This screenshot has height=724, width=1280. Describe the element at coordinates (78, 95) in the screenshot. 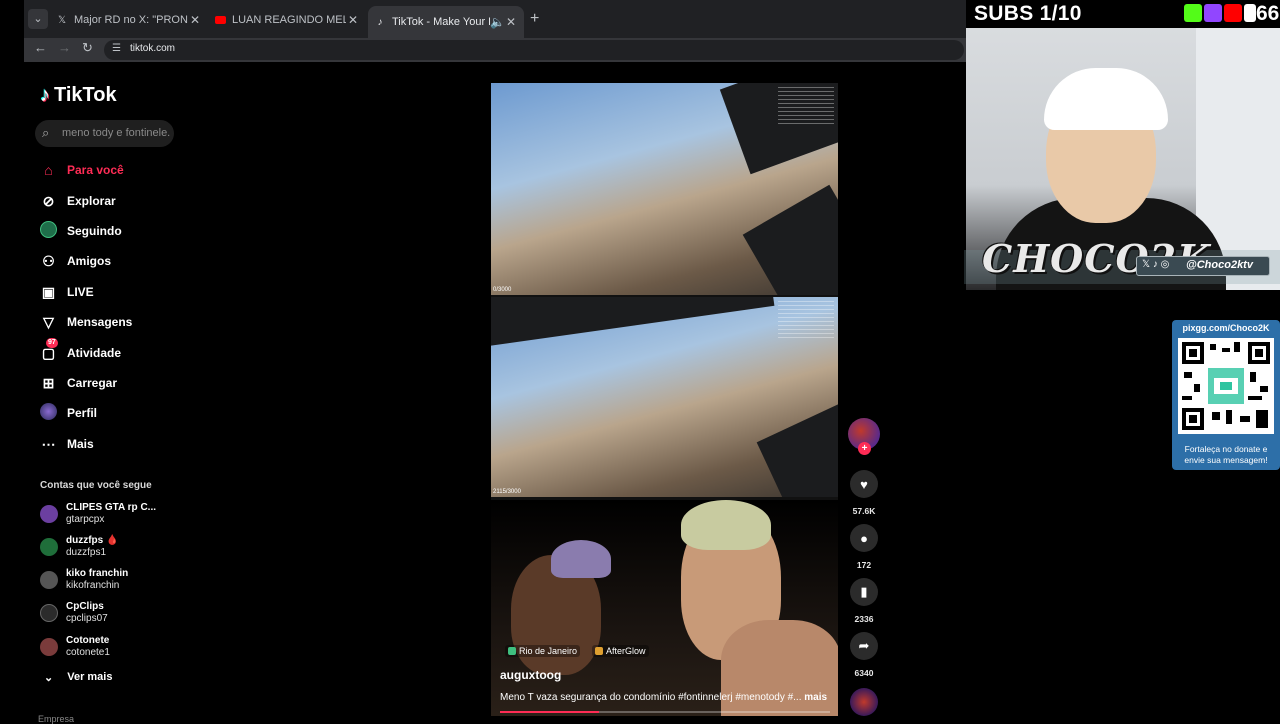

I see `tiktok-logo: ♪ TikTok` at that location.